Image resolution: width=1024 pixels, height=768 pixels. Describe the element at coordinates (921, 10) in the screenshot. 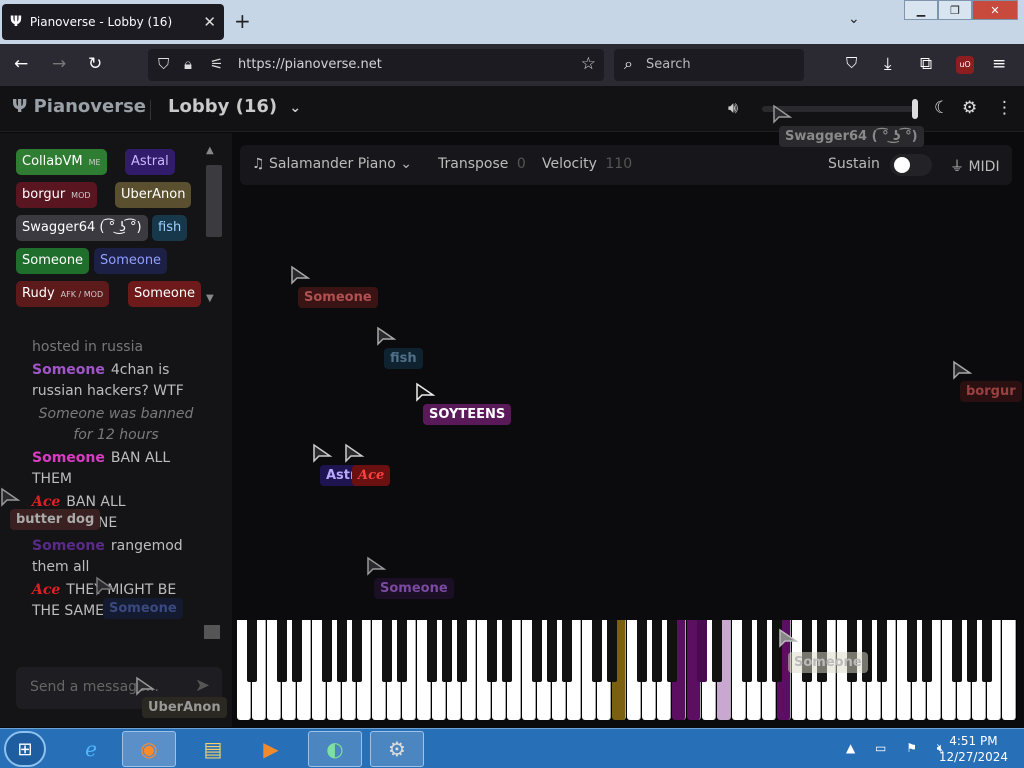

I see `minimize-icon: ▁` at that location.